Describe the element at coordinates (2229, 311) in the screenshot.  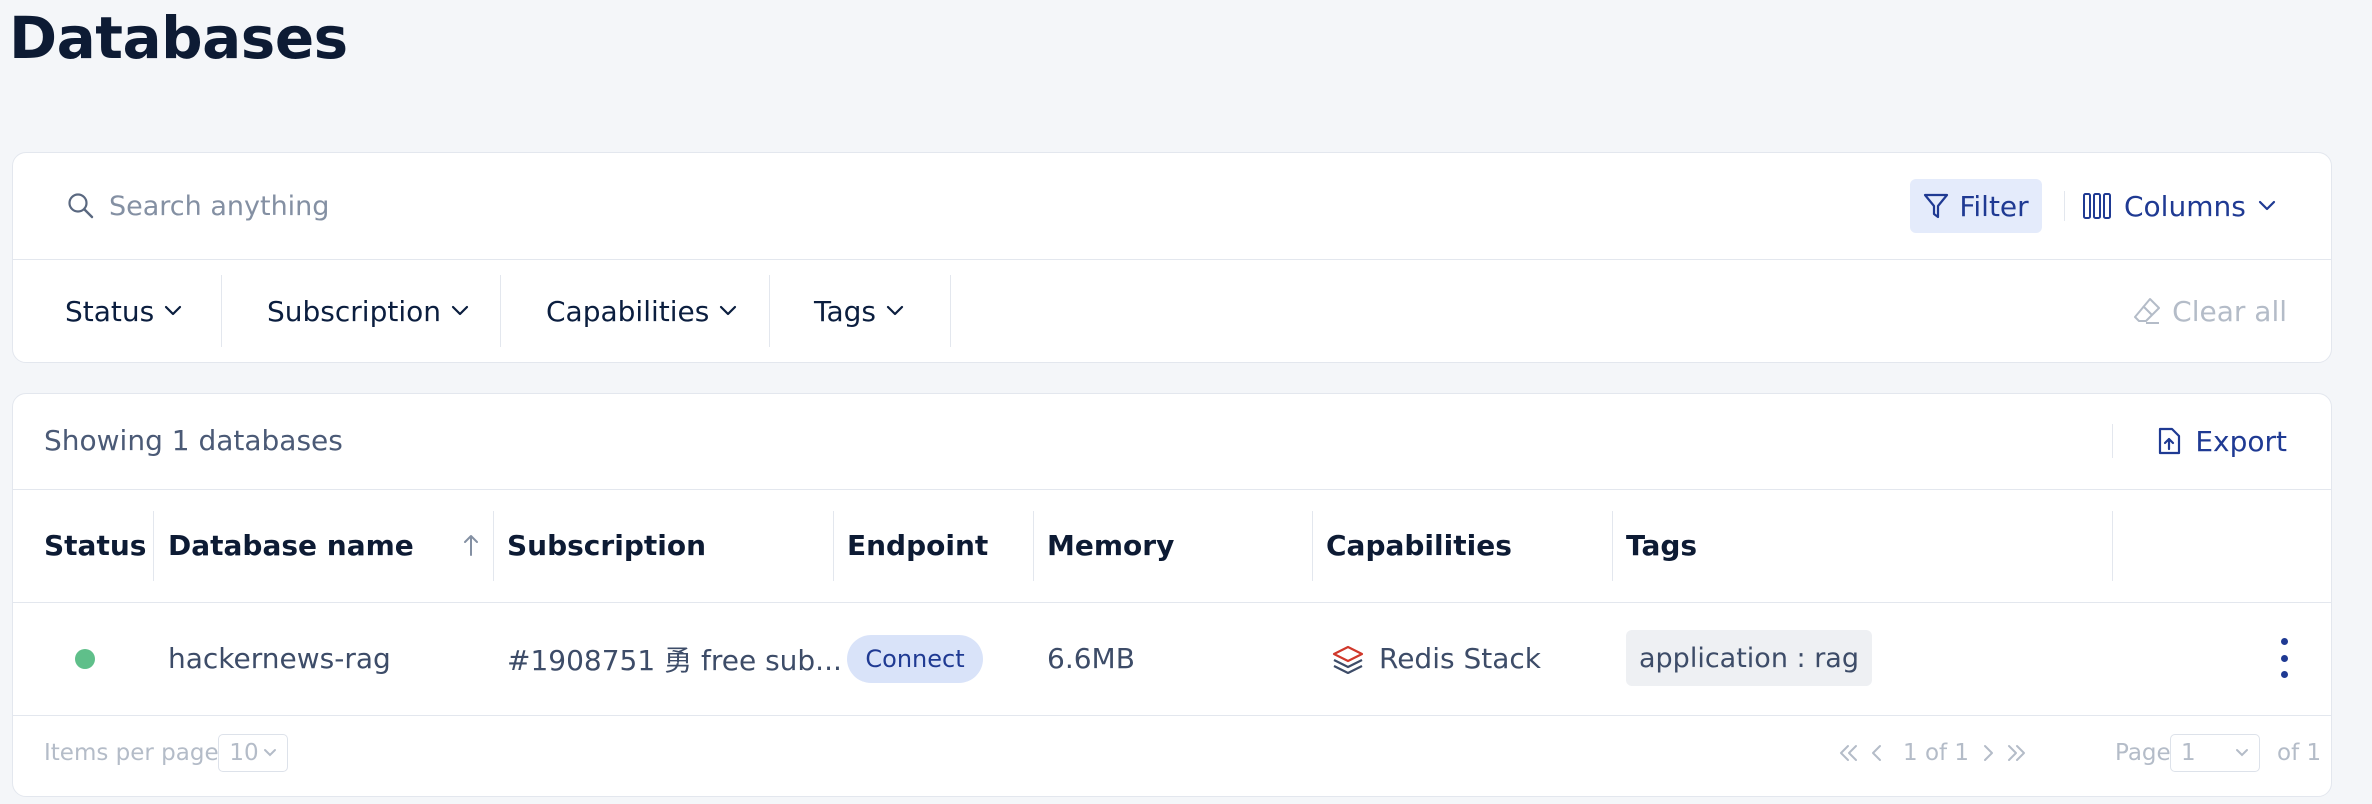
I see `clear-all-label: Clear all` at that location.